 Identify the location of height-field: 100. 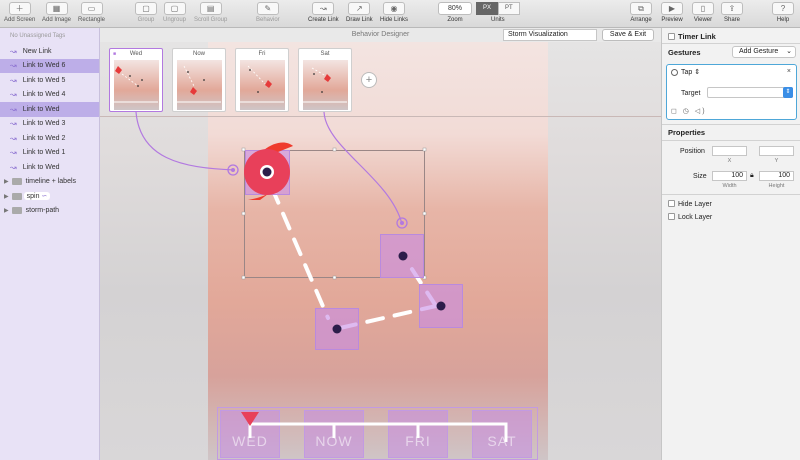
(776, 176).